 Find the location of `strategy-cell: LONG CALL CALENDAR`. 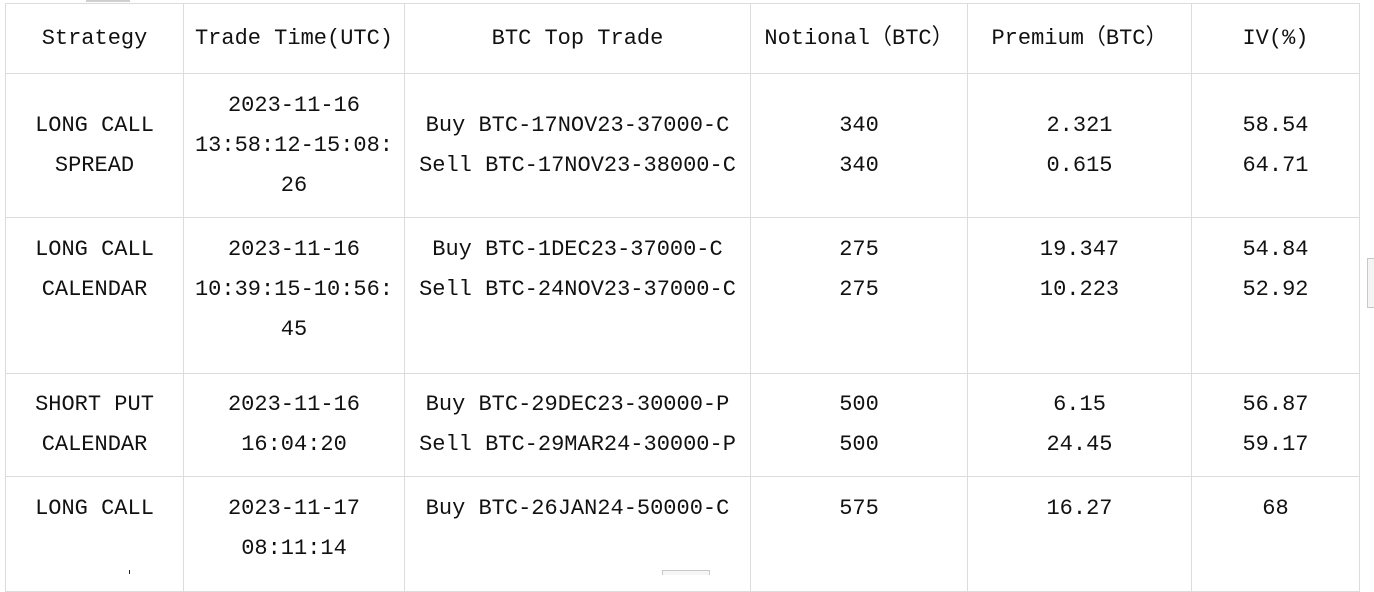

strategy-cell: LONG CALL CALENDAR is located at coordinates (94, 295).